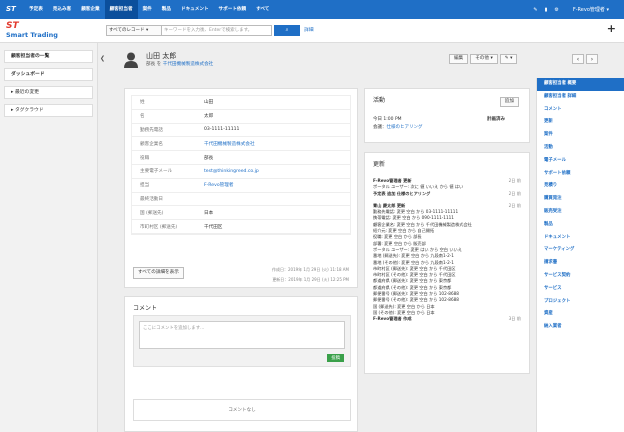 This screenshot has height=432, width=624. What do you see at coordinates (195, 9) in the screenshot?
I see `topnav-item: ドキュメント` at bounding box center [195, 9].